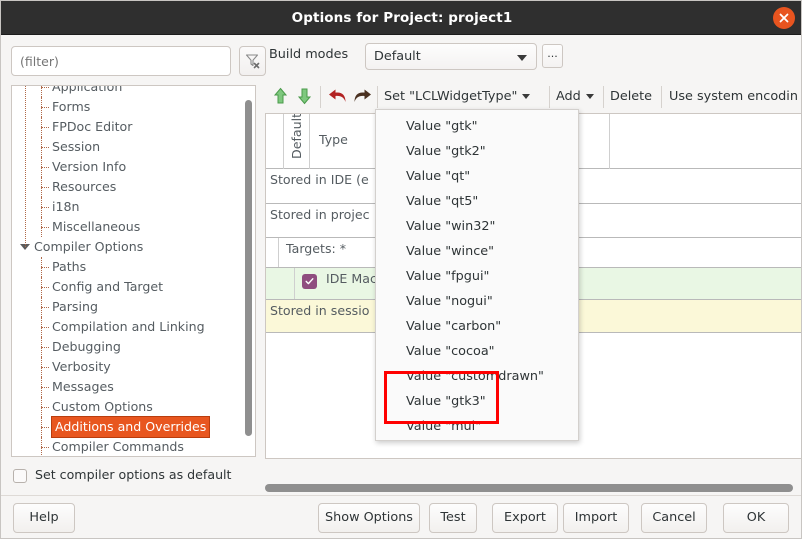  What do you see at coordinates (446, 151) in the screenshot?
I see `menu-item-label: Value "gtk2"` at bounding box center [446, 151].